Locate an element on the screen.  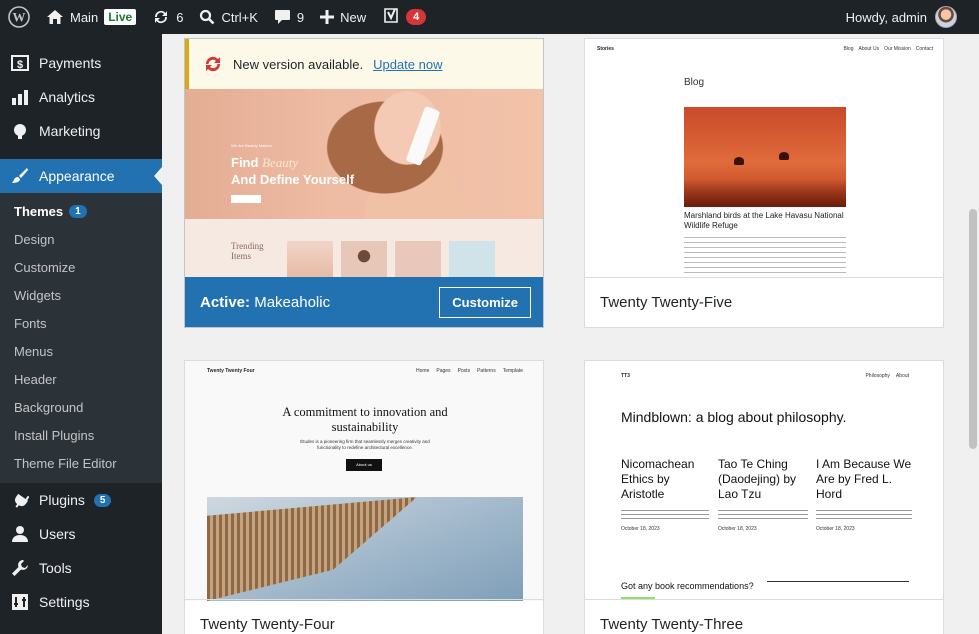
wrench-icon is located at coordinates (20, 568).